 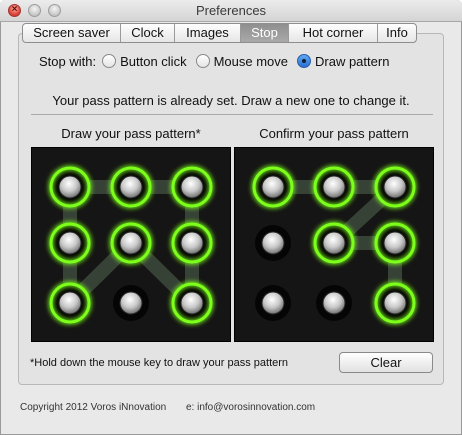 I want to click on radio-mouse-move: Mouse move, so click(x=241, y=61).